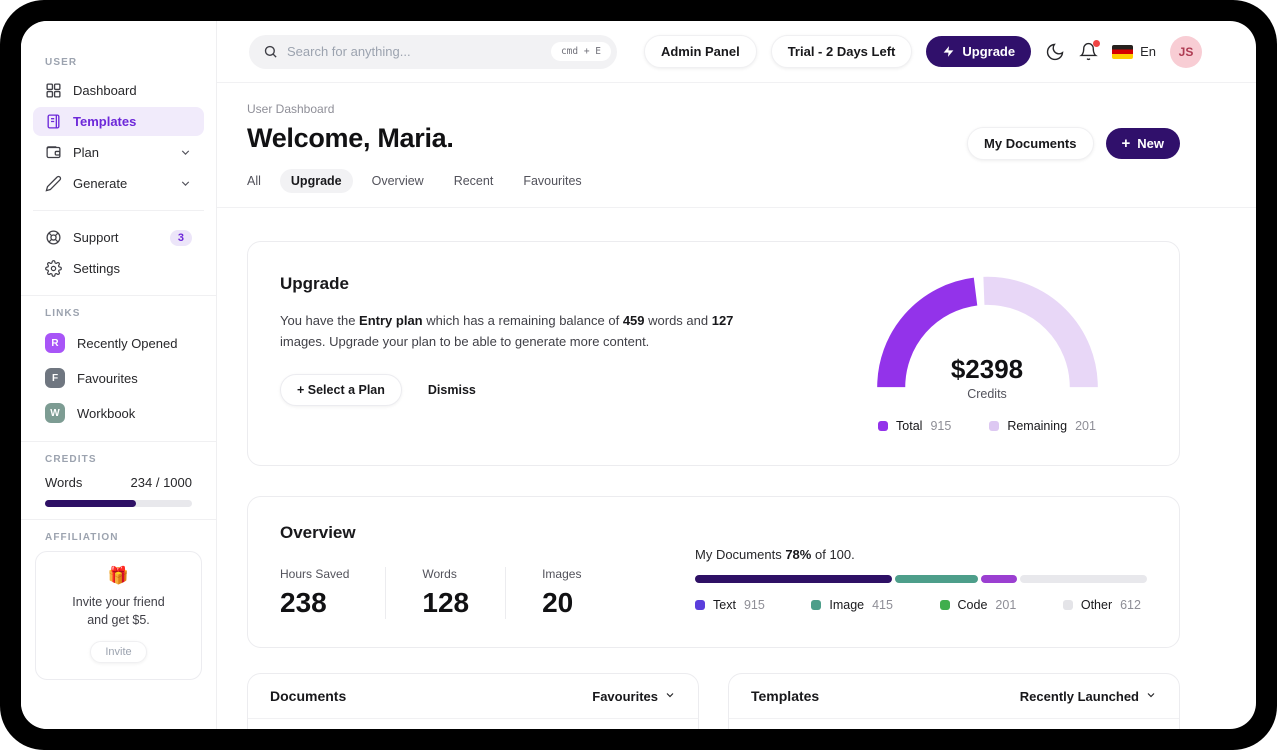 The height and width of the screenshot is (750, 1277). I want to click on stat-words: Words 128, so click(445, 593).